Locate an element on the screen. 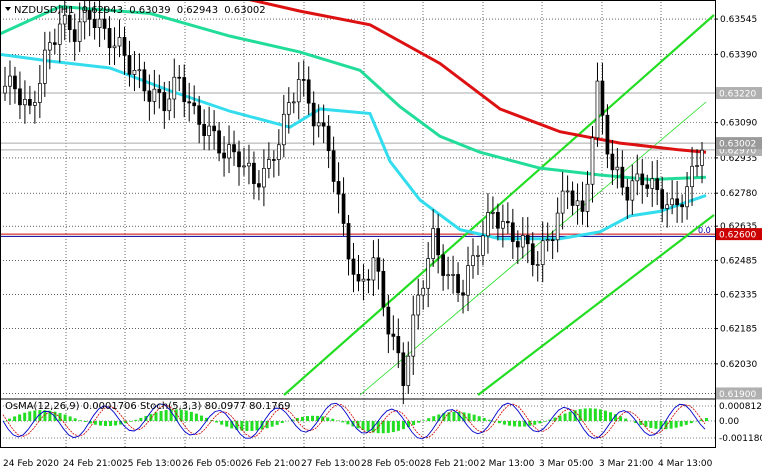 This screenshot has width=762, height=473. time-label: 3 Mar 21:00 is located at coordinates (626, 464).